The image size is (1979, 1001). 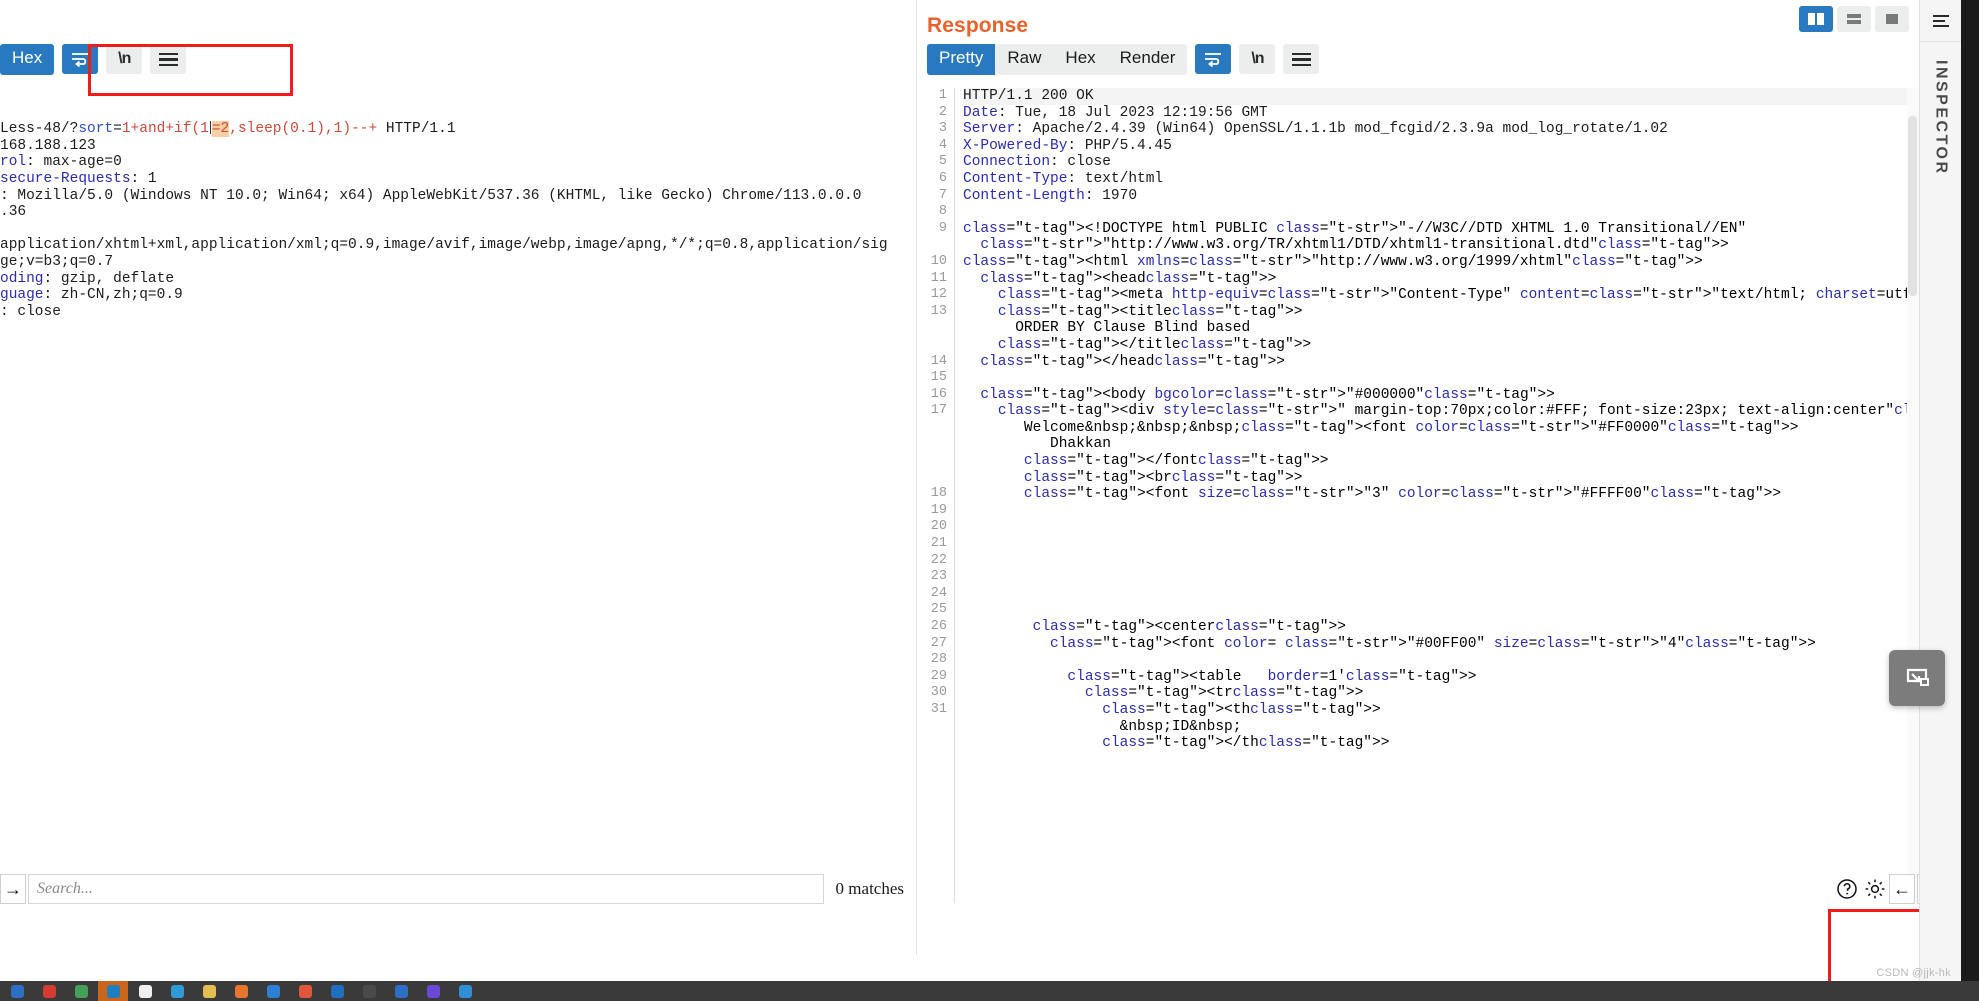 I want to click on taskbar-item-active, so click(x=113, y=991).